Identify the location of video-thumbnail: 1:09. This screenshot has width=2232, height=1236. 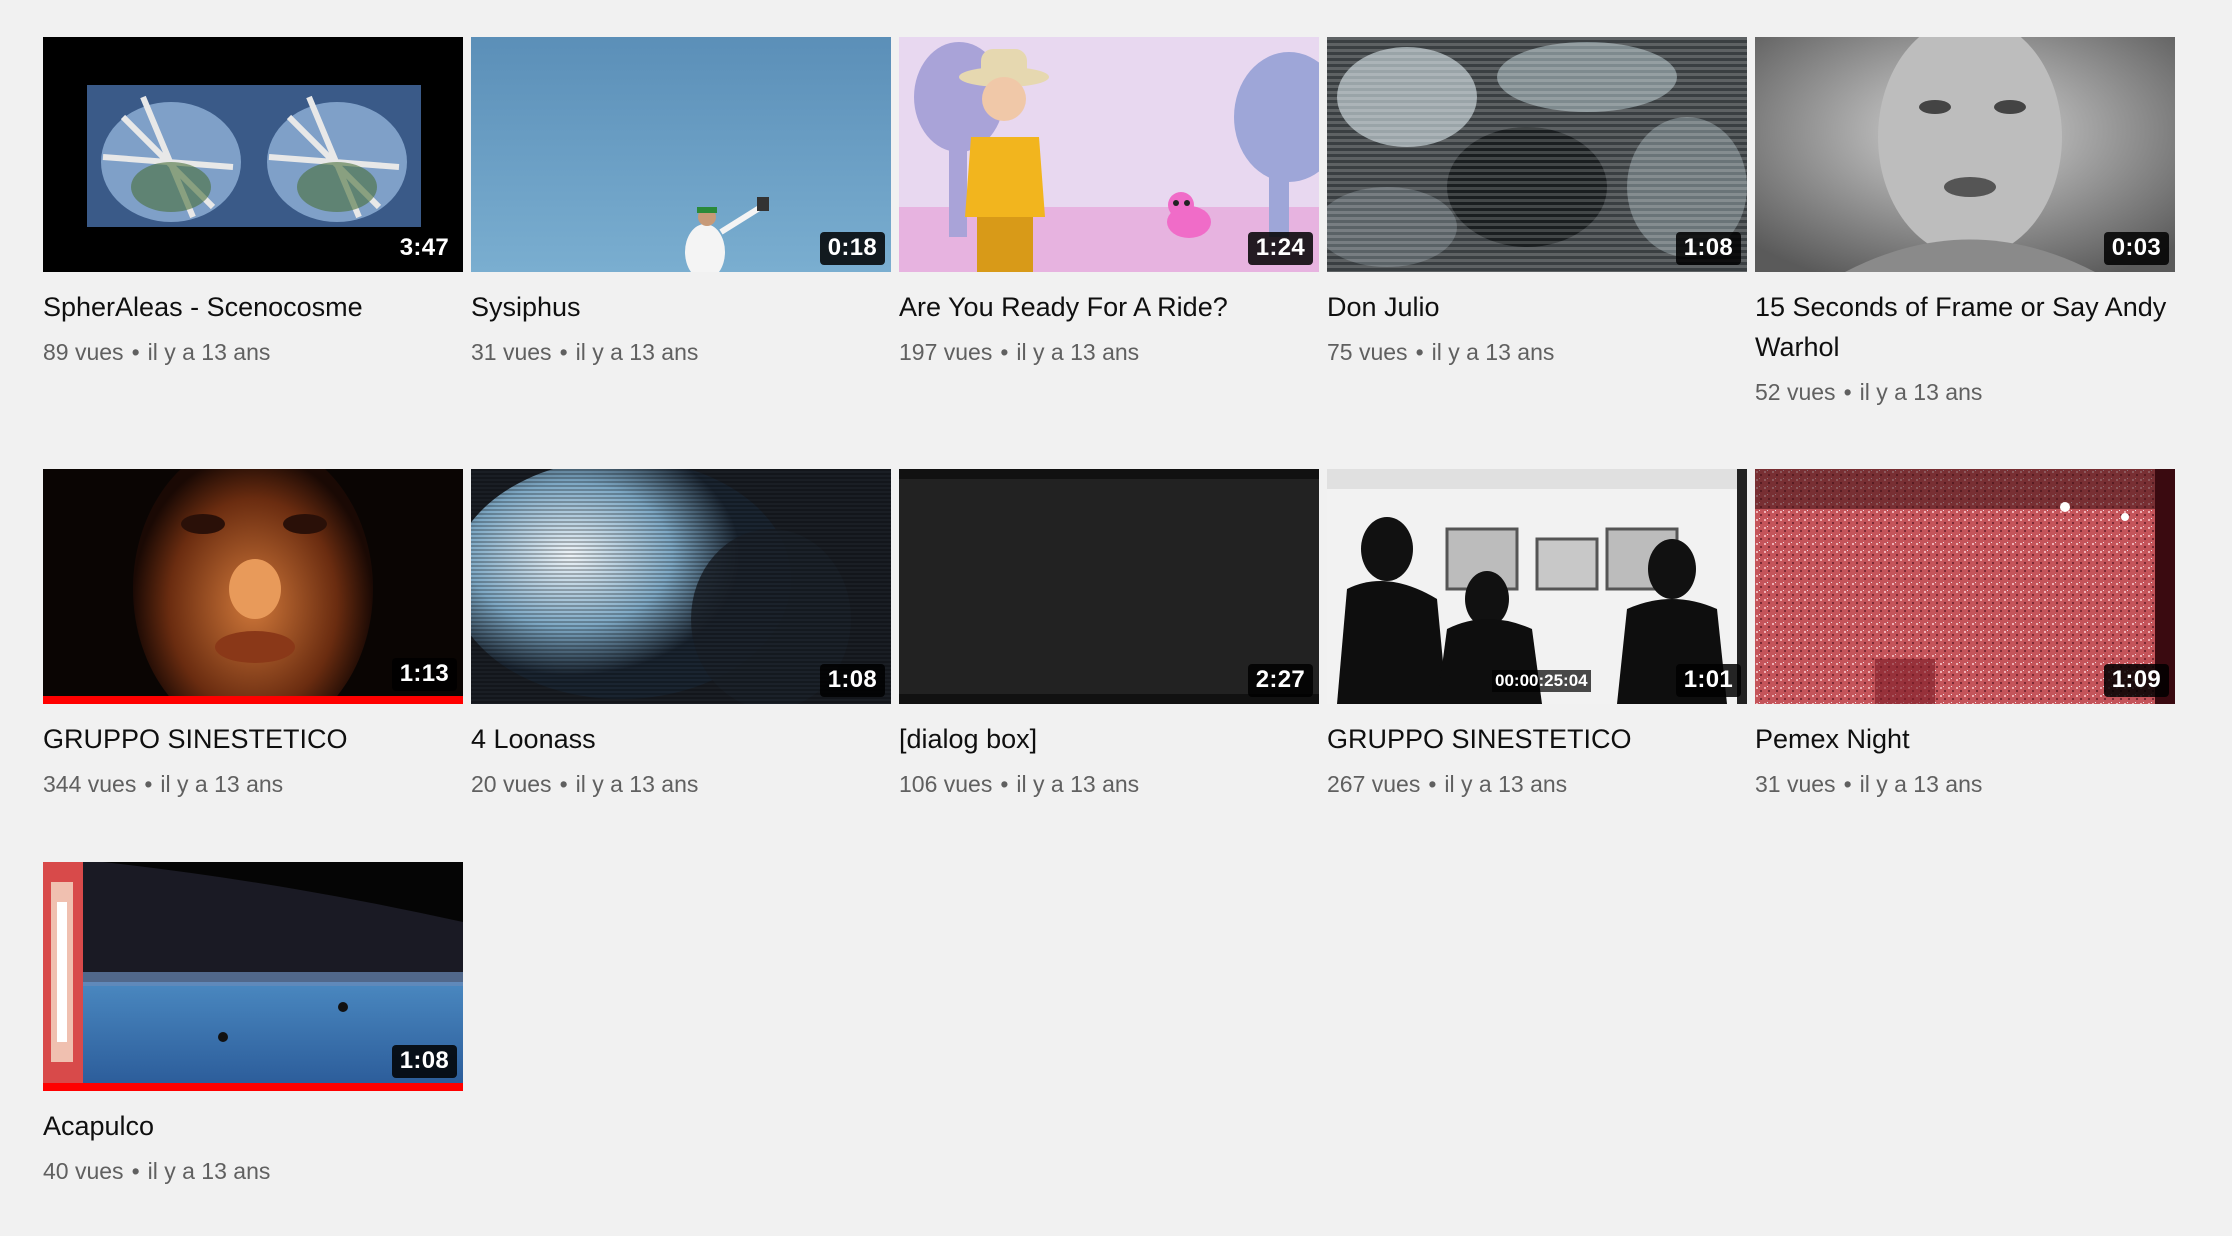
(1965, 586).